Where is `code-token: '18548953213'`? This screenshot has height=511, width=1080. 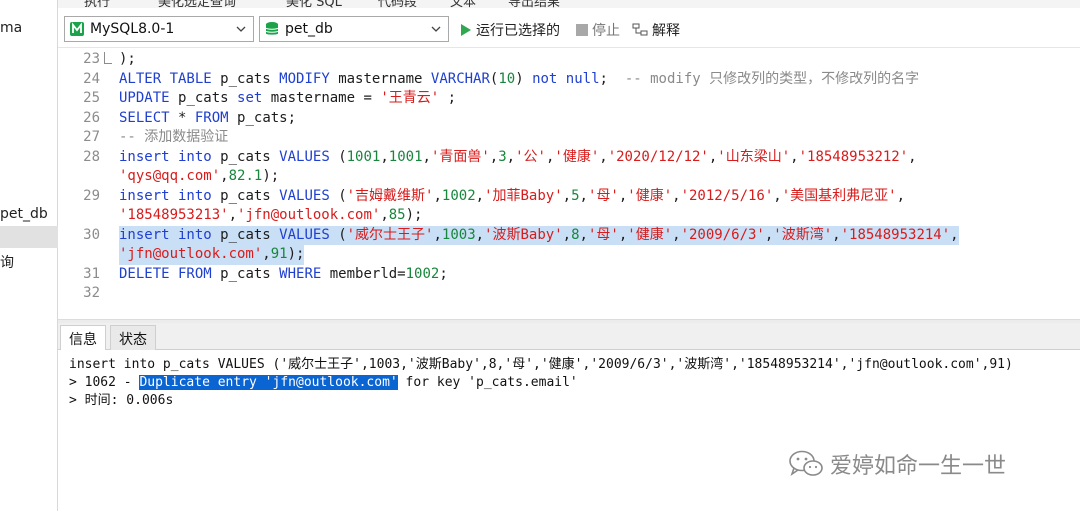 code-token: '18548953213' is located at coordinates (174, 215).